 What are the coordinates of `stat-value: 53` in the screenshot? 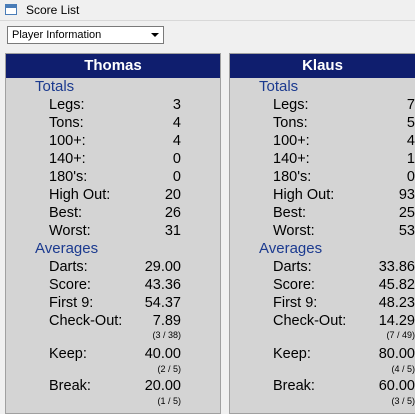 It's located at (406, 231).